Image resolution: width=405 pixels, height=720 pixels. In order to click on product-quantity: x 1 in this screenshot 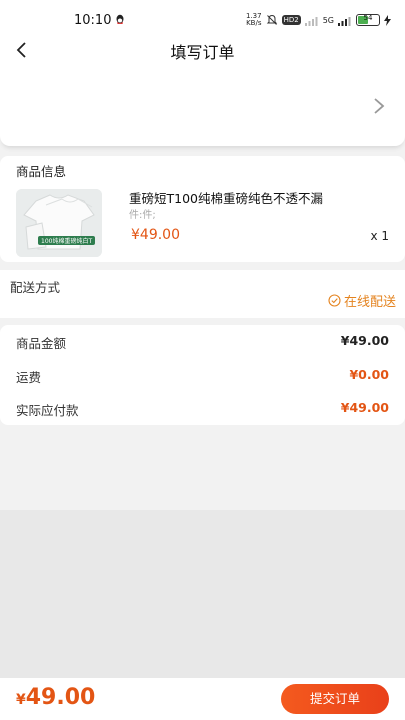, I will do `click(379, 236)`.